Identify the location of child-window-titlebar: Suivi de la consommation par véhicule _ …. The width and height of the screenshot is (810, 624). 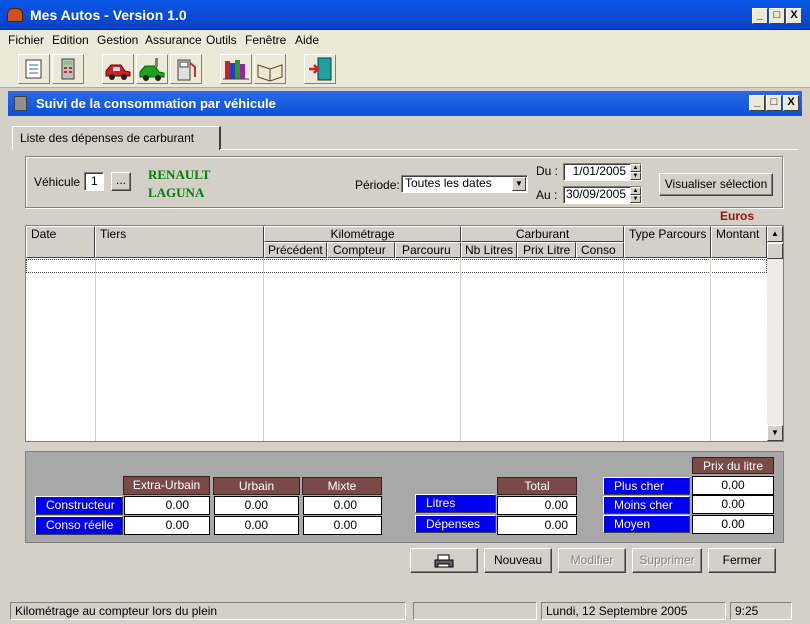
(405, 103).